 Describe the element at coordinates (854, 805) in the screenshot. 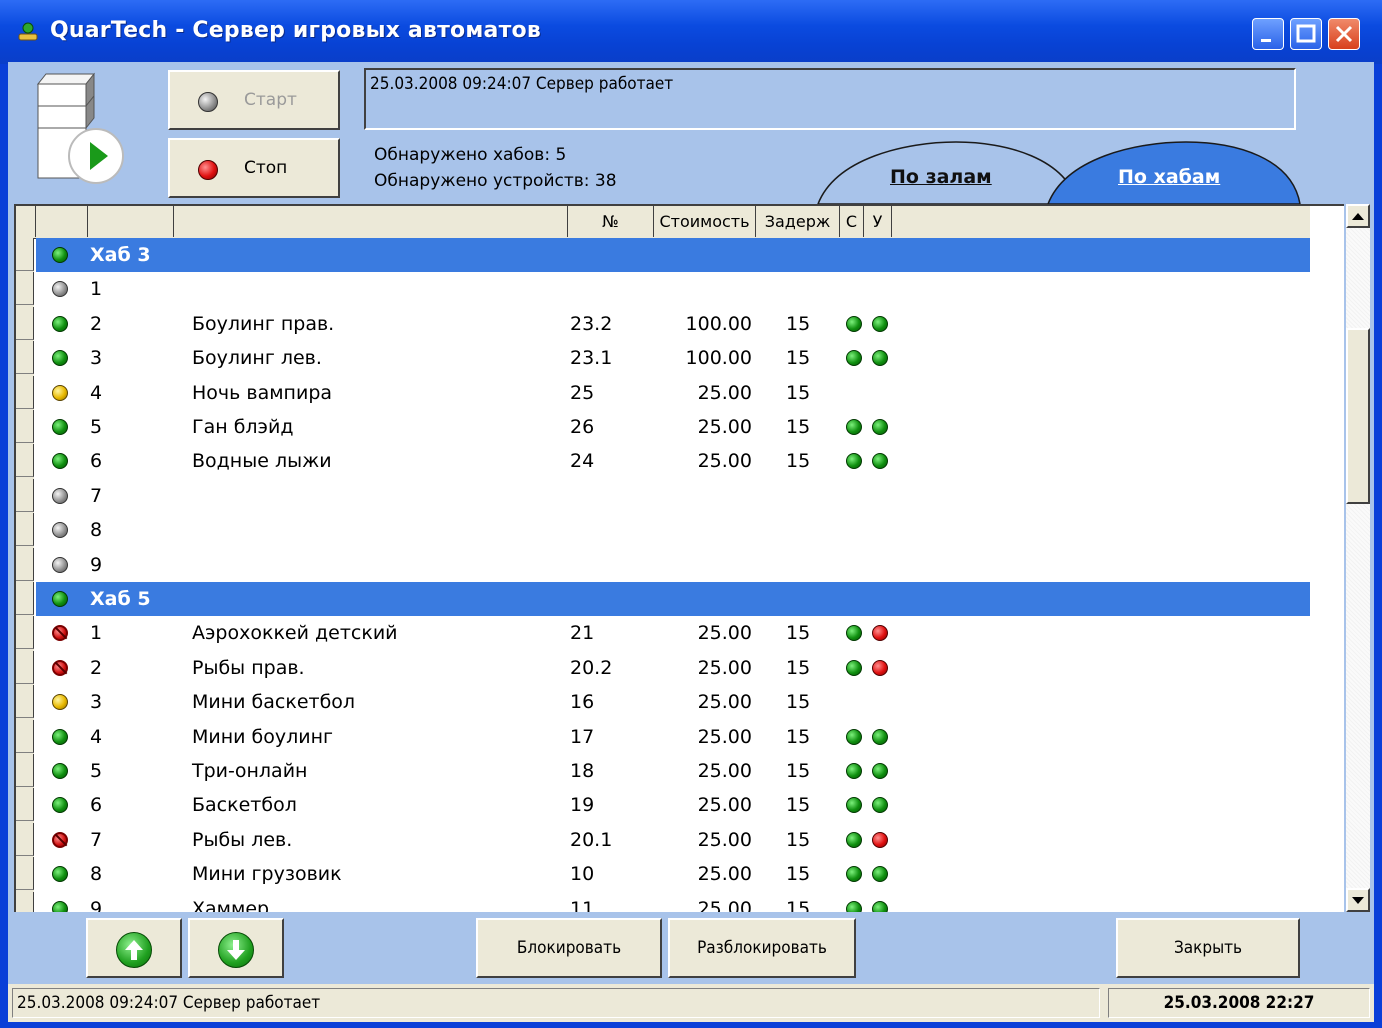

I see `c-status-icon` at that location.